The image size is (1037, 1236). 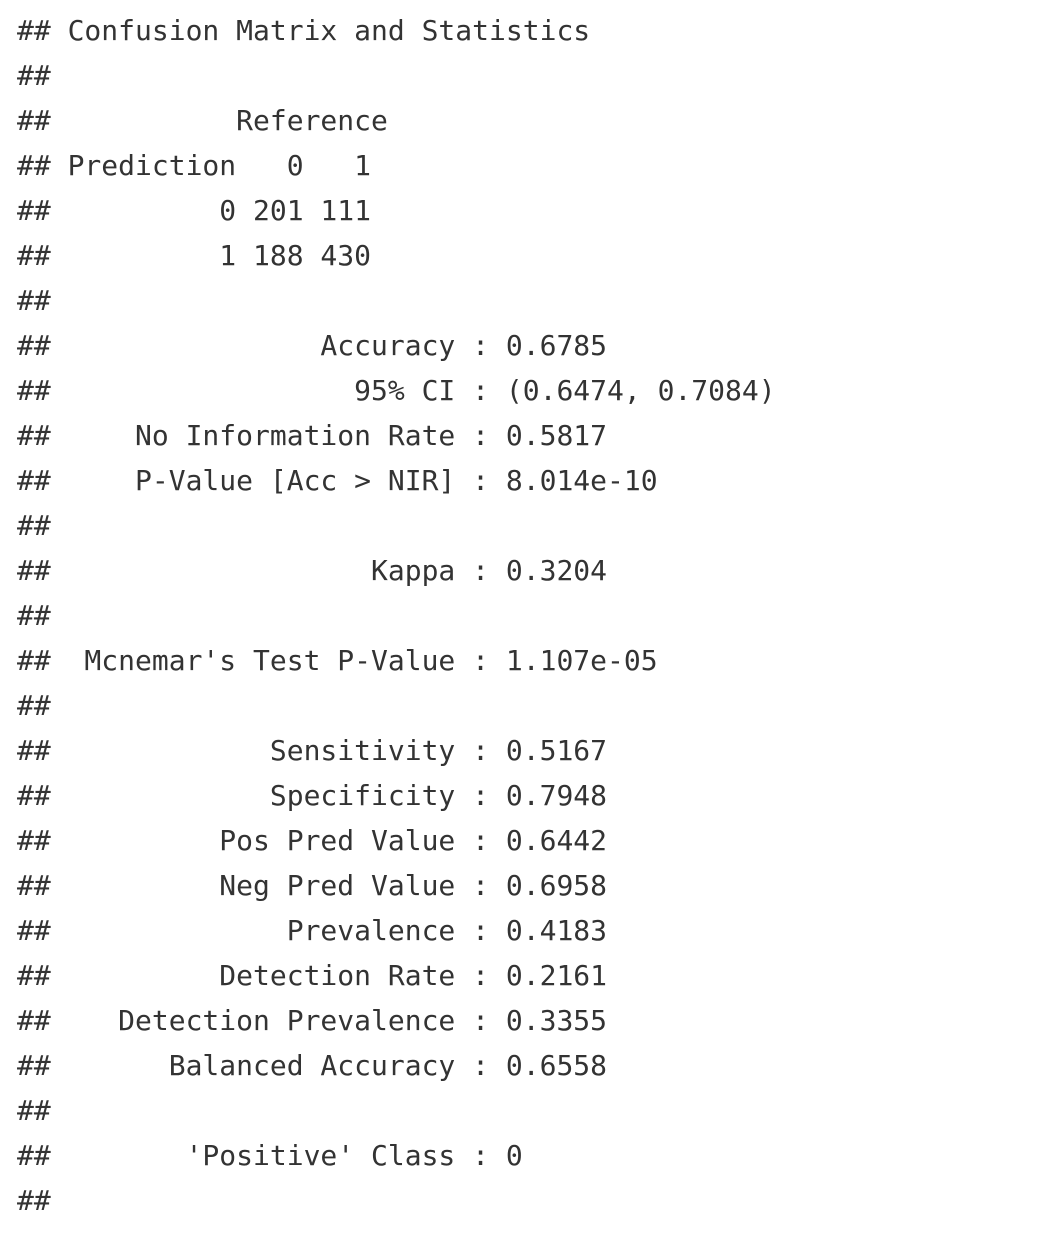 I want to click on matrix-row-0: ## 0 201 111, so click(x=194, y=210).